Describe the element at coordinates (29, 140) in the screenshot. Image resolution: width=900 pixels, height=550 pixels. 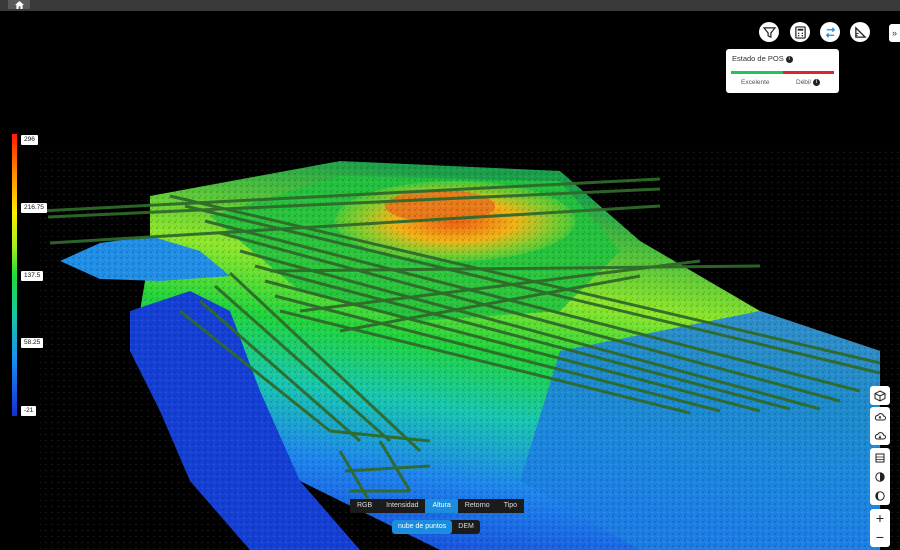
I see `legend-tick-max: 296` at that location.